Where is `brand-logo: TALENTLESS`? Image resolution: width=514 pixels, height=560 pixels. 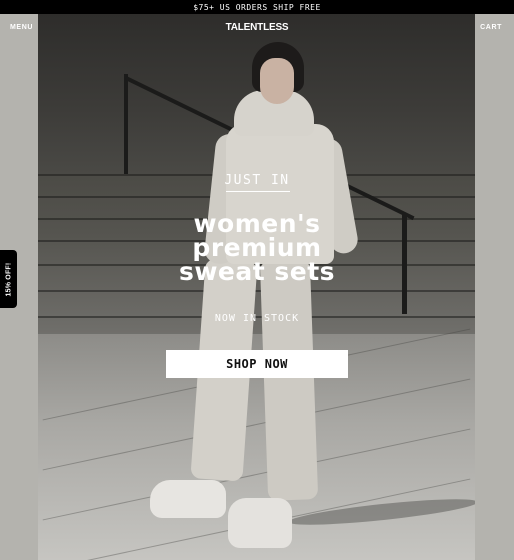 brand-logo: TALENTLESS is located at coordinates (257, 27).